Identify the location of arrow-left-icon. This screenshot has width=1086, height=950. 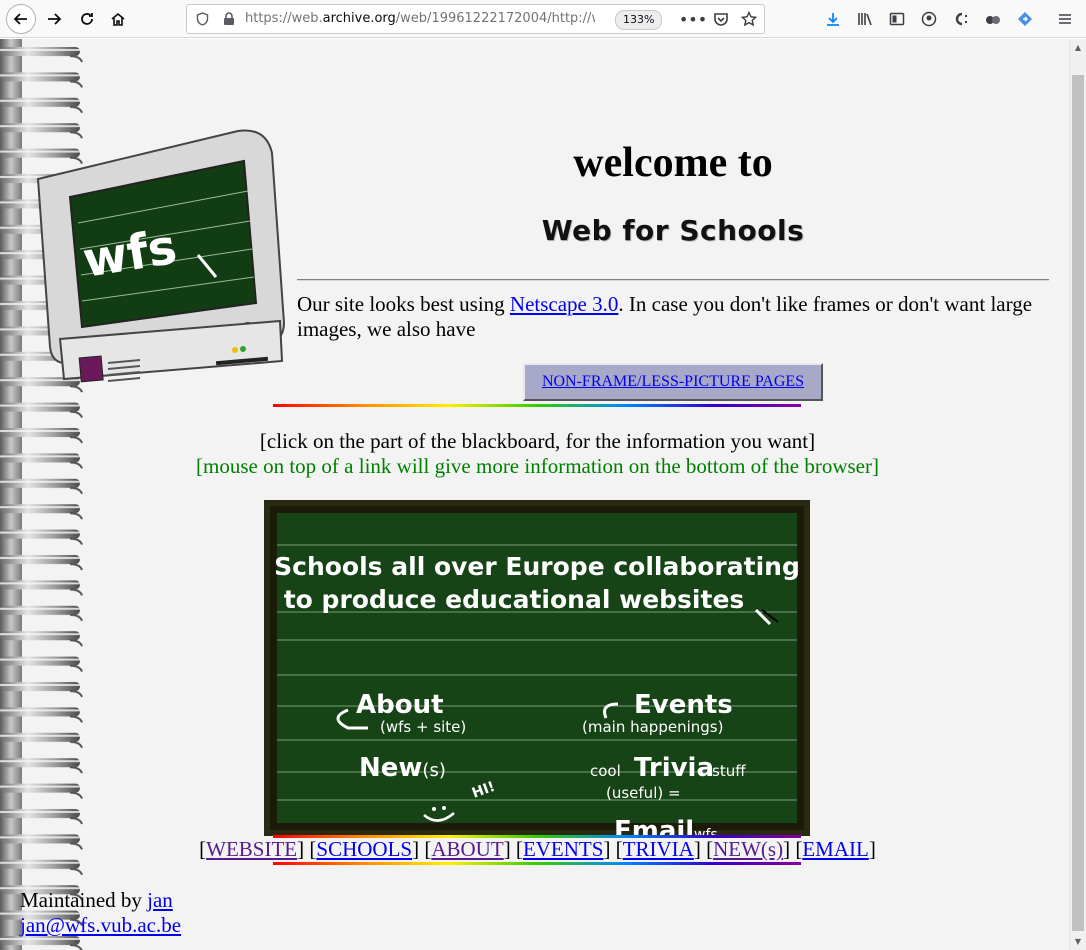
(20, 19).